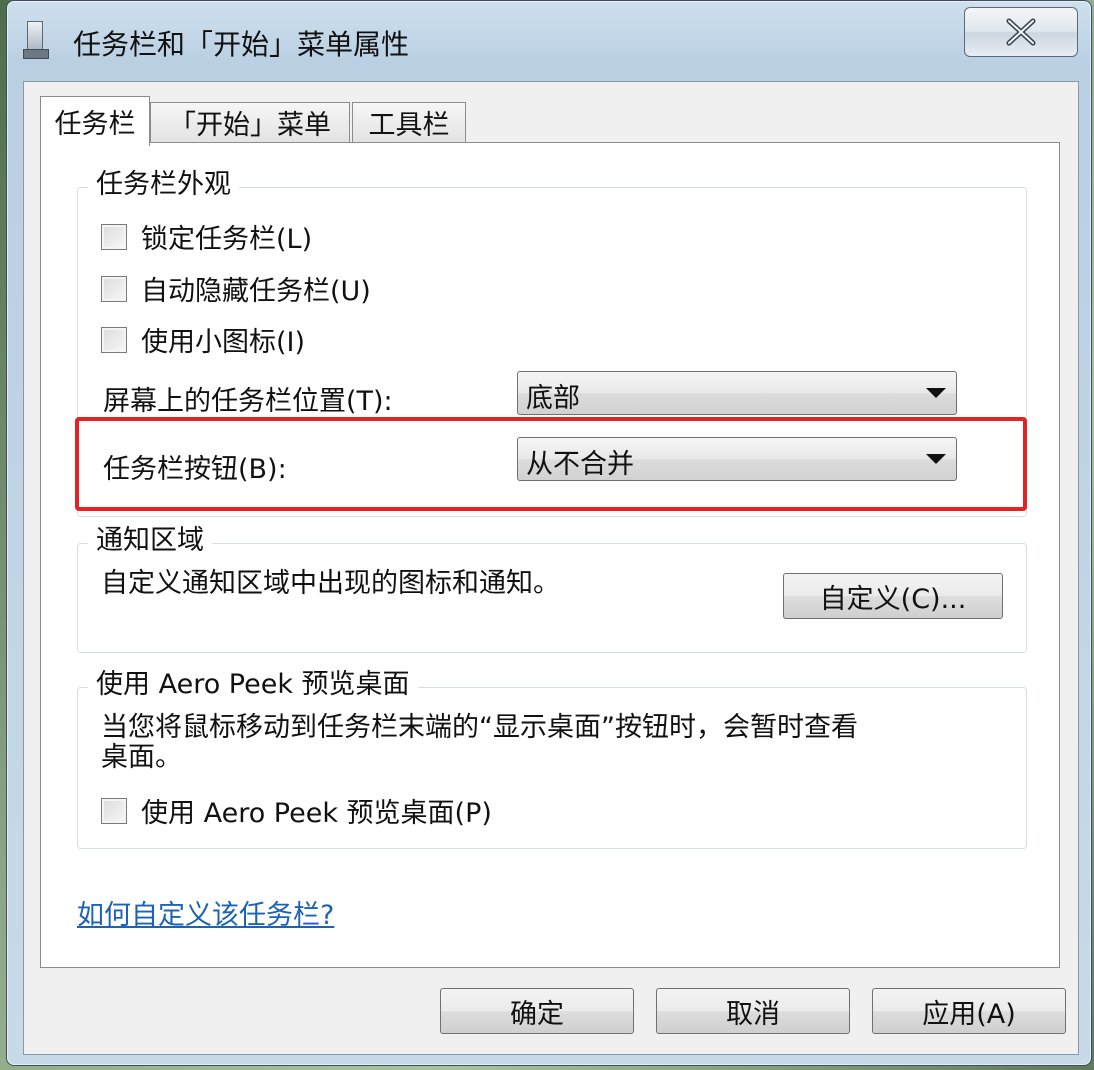 The height and width of the screenshot is (1070, 1094). Describe the element at coordinates (114, 339) in the screenshot. I see `small-icons-checkbox` at that location.